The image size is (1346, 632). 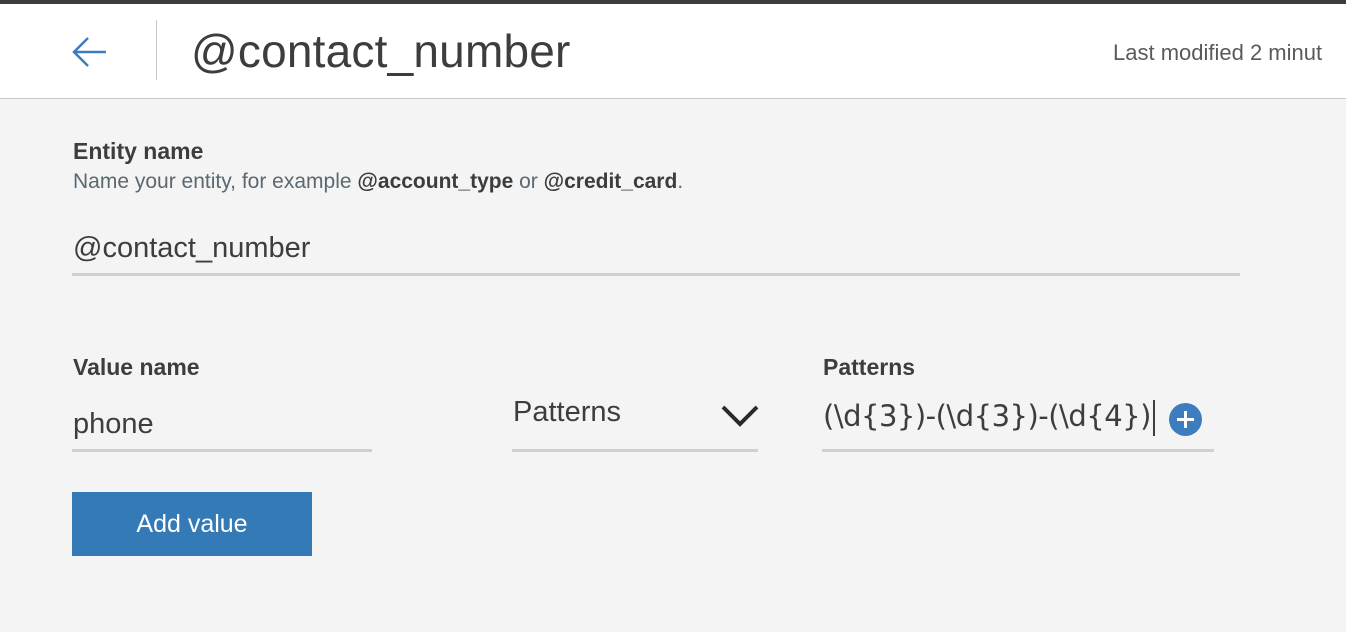 I want to click on arrow-left-icon, so click(x=89, y=52).